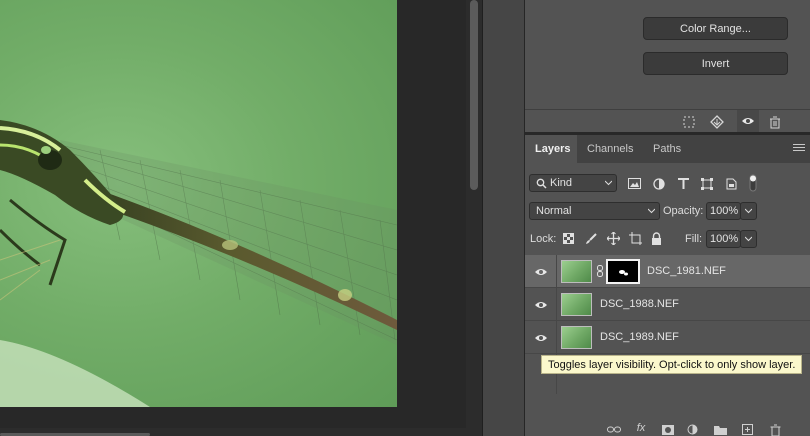 The image size is (810, 436). What do you see at coordinates (686, 271) in the screenshot?
I see `layer-name: DSC_1981.NEF` at bounding box center [686, 271].